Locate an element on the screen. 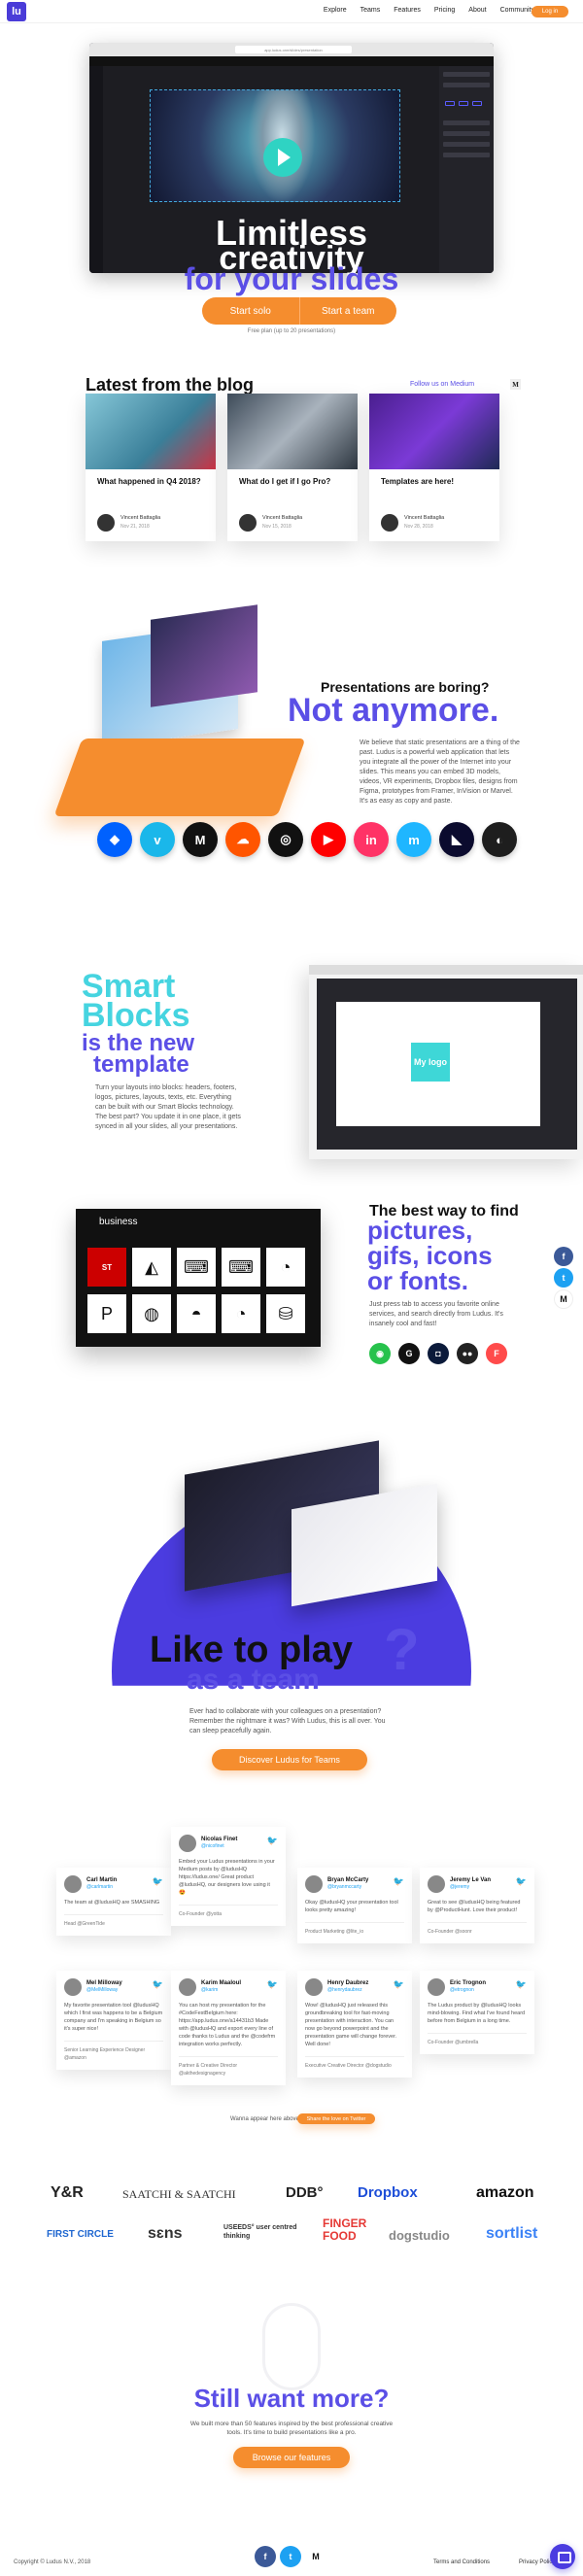  logo-dogstudio: dogstudio is located at coordinates (419, 2236).